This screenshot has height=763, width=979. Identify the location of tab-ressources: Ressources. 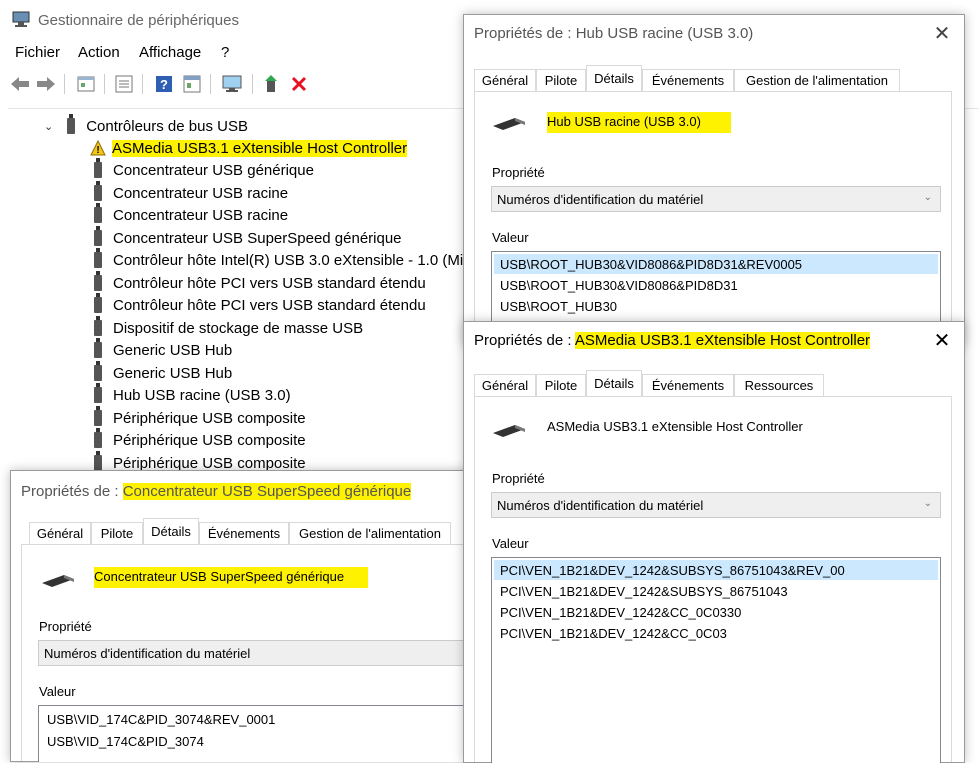
(779, 385).